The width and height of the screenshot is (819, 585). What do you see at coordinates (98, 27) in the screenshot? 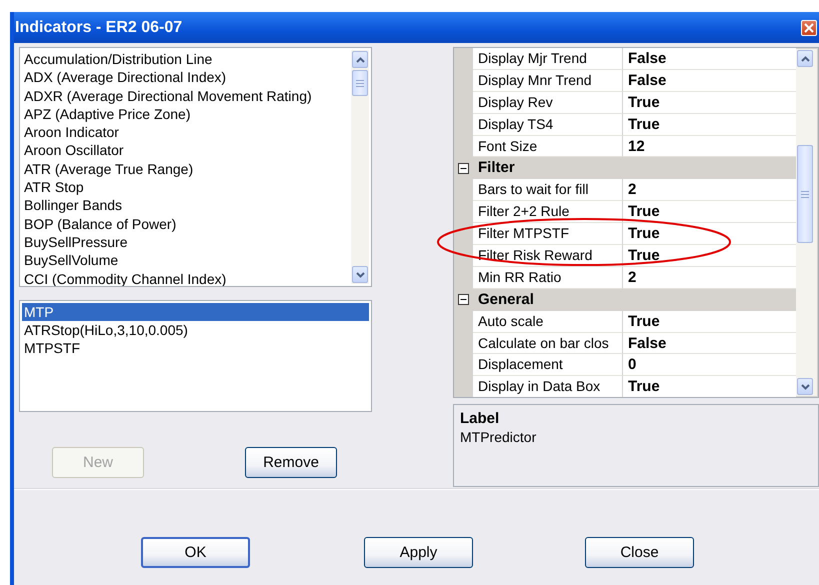
I see `window-title: Indicators - ER2 06-07` at bounding box center [98, 27].